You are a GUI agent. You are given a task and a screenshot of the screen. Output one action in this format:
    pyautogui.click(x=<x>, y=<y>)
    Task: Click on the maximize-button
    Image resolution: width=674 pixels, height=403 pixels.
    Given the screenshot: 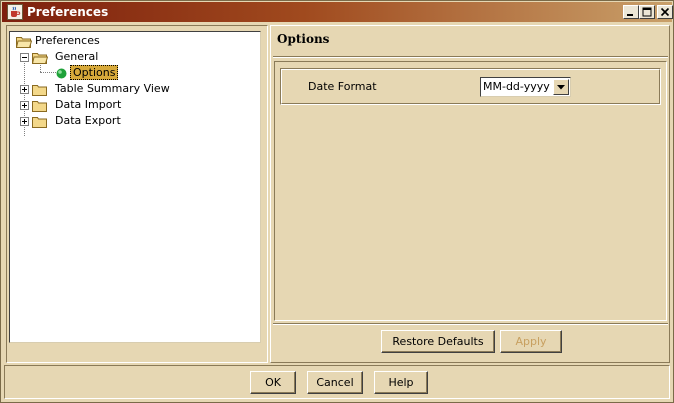 What is the action you would take?
    pyautogui.click(x=647, y=12)
    